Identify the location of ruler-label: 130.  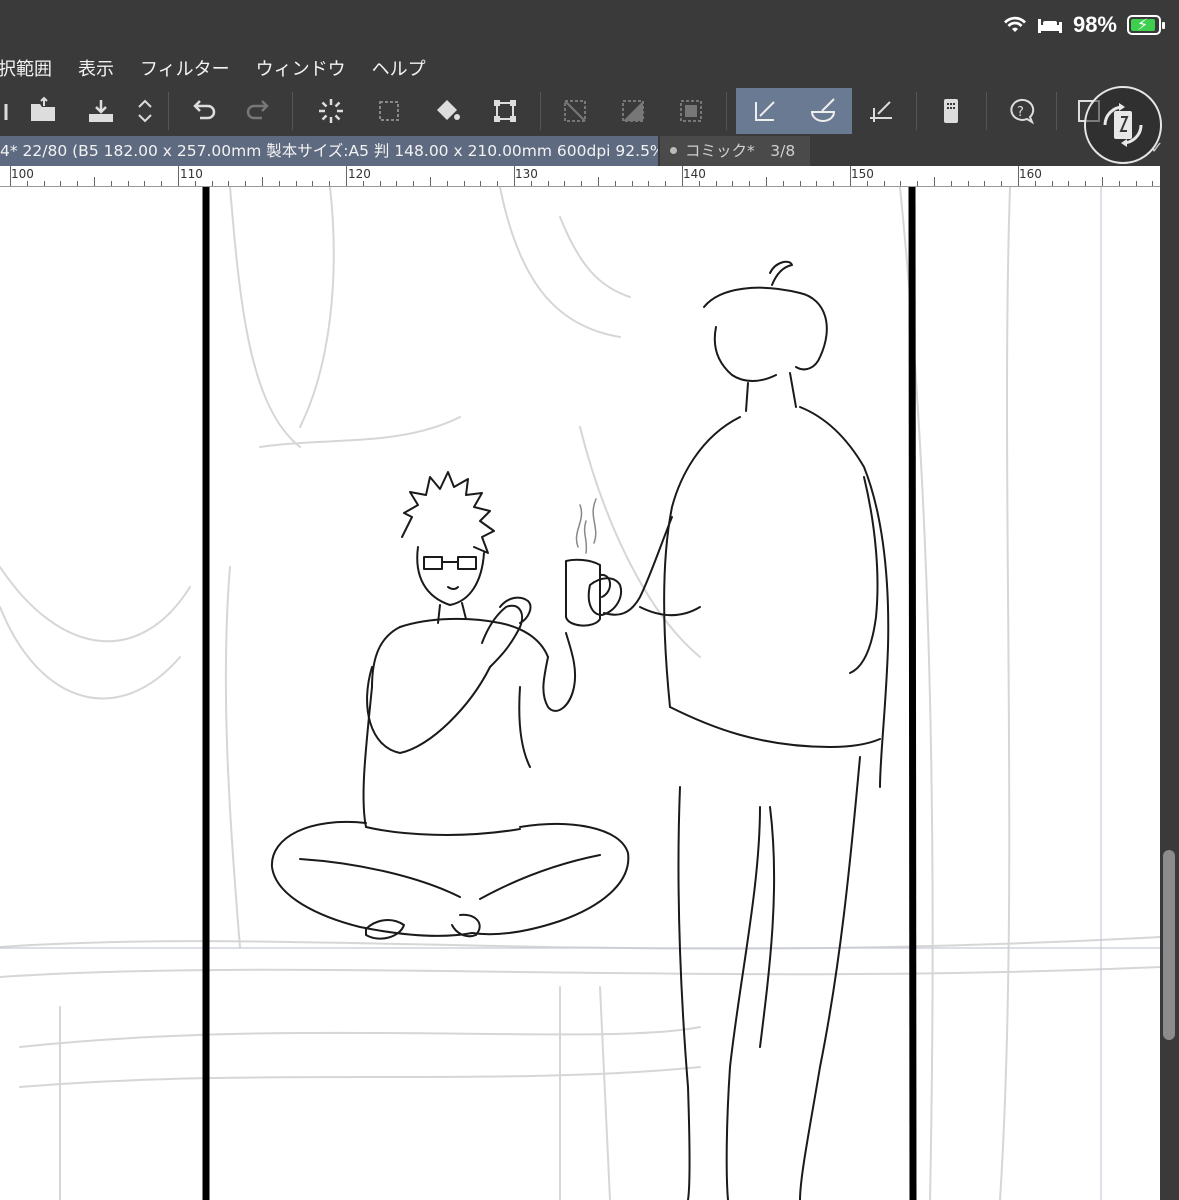
(526, 174).